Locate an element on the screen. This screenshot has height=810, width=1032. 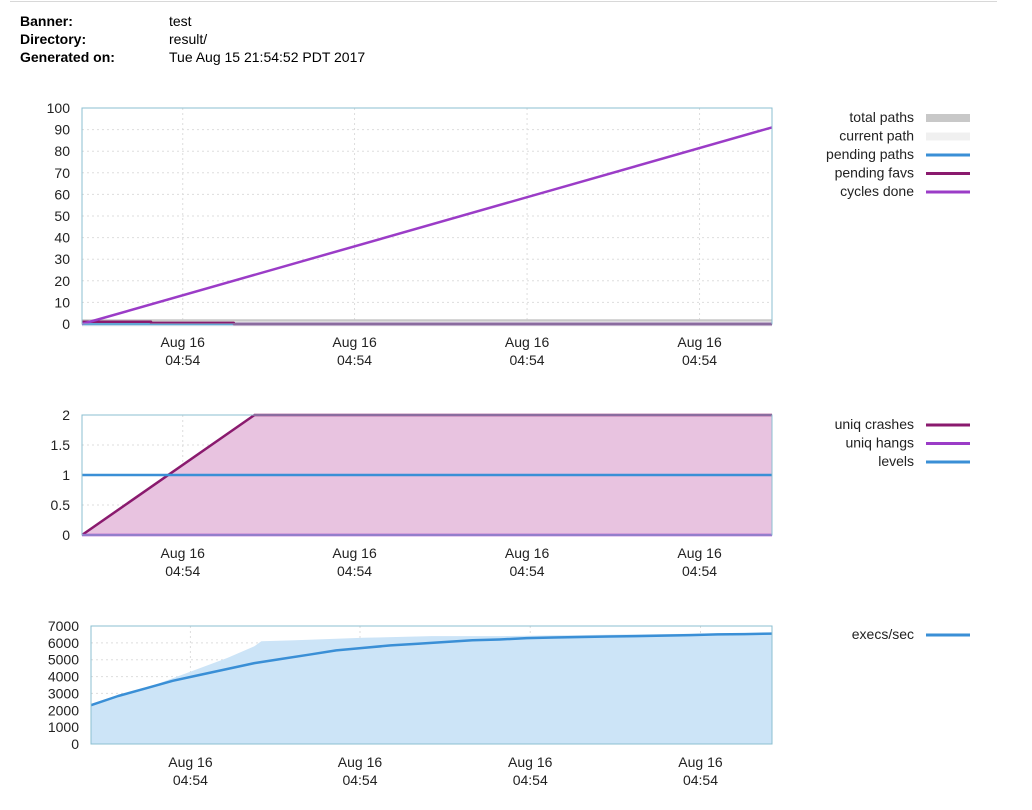
y-tick-label: 3000 is located at coordinates (63, 693).